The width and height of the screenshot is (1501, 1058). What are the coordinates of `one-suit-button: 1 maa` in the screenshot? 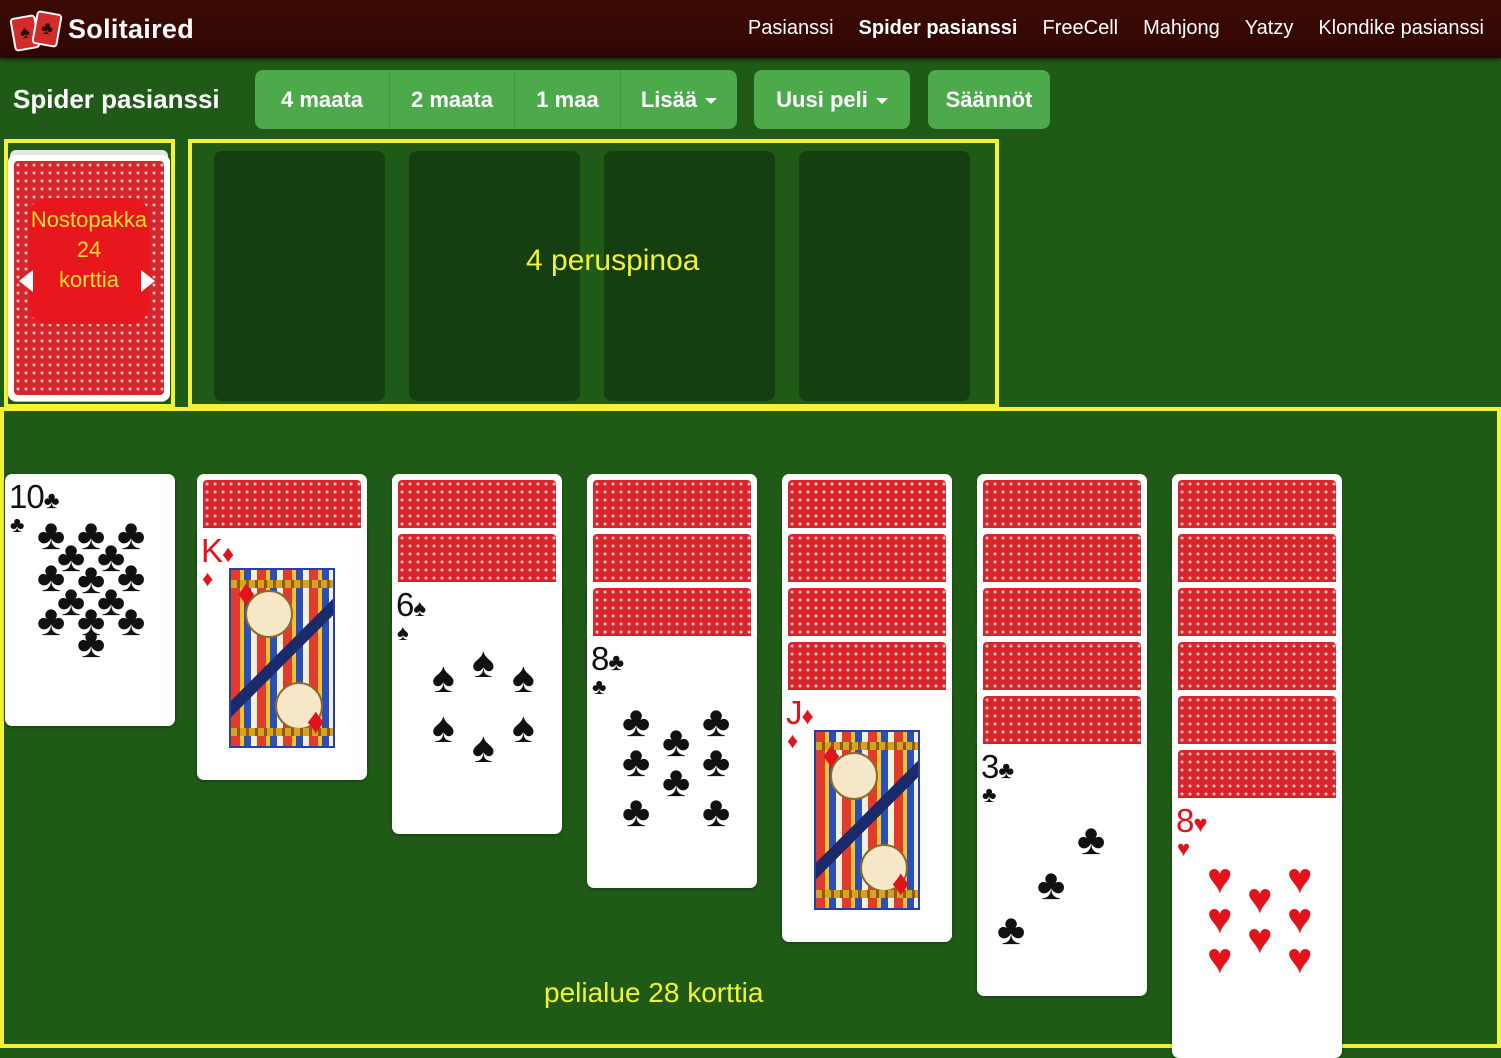 It's located at (567, 99).